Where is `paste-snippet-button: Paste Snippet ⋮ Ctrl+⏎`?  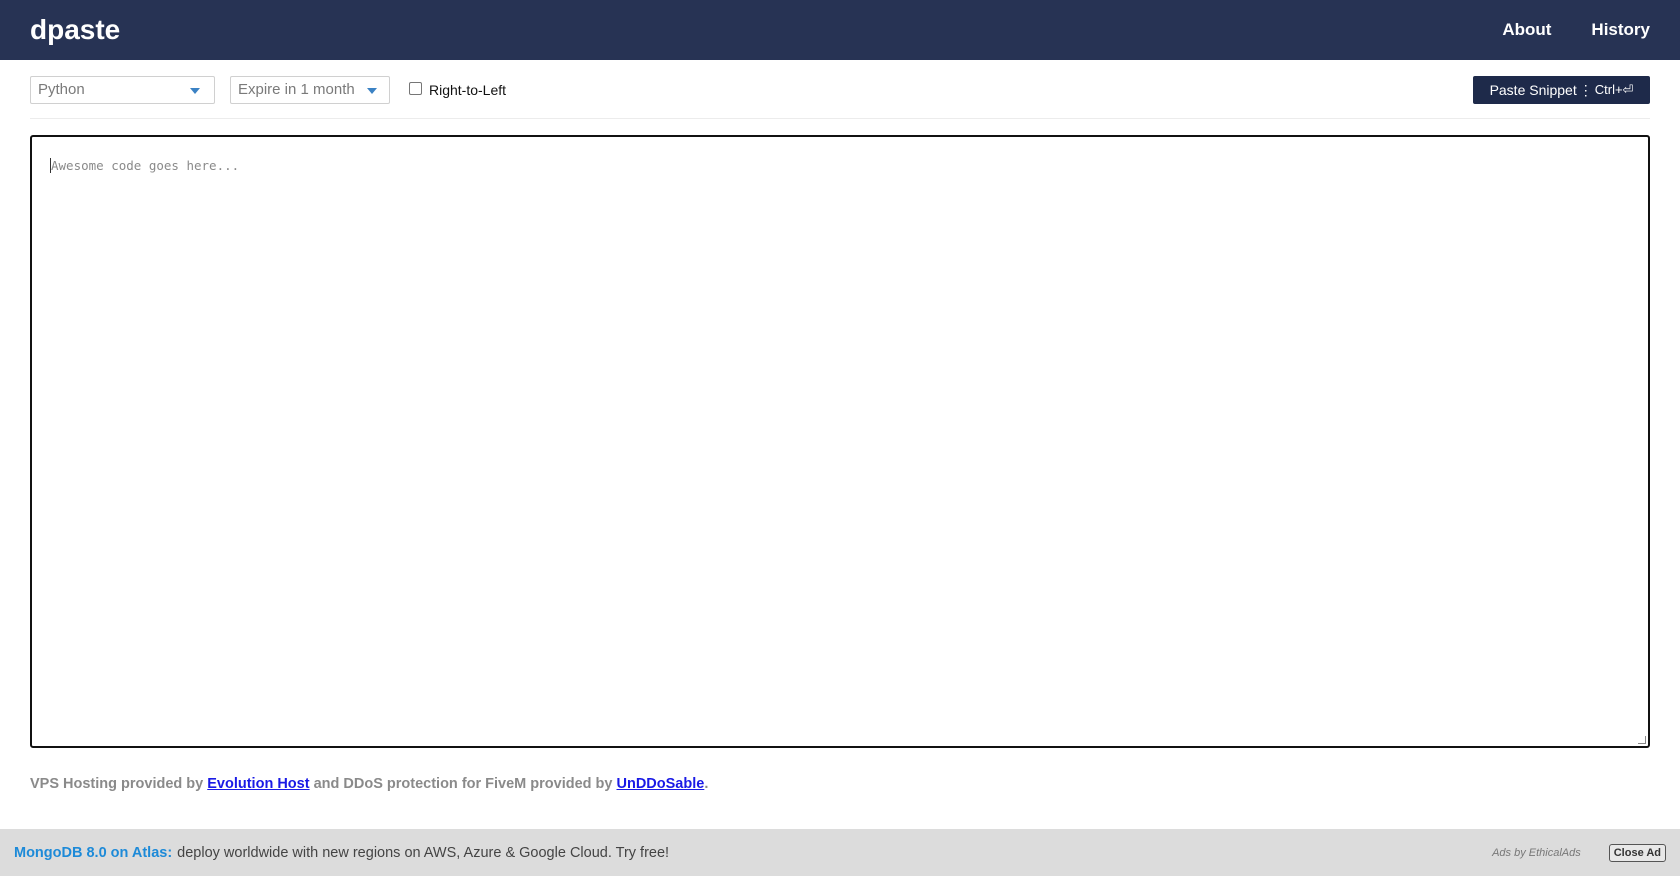
paste-snippet-button: Paste Snippet ⋮ Ctrl+⏎ is located at coordinates (1561, 90).